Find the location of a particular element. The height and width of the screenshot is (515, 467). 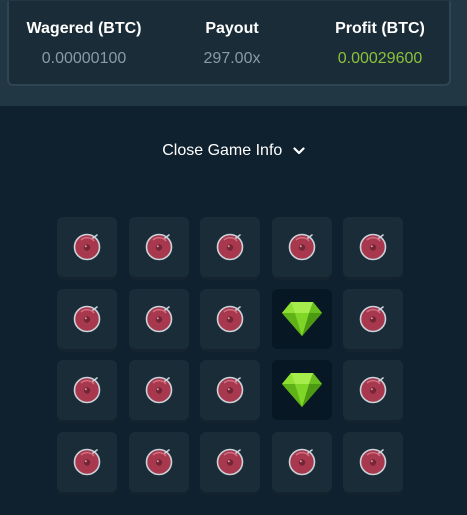

chevron-down-icon is located at coordinates (299, 151).